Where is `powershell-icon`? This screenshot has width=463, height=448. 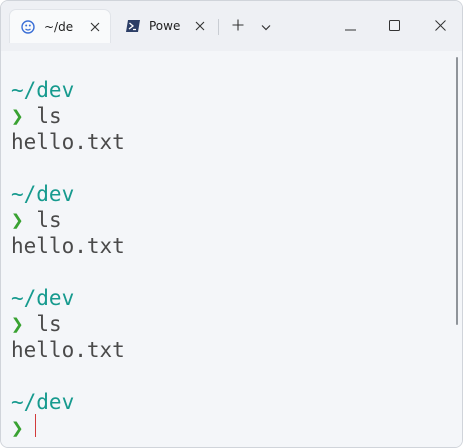 powershell-icon is located at coordinates (133, 26).